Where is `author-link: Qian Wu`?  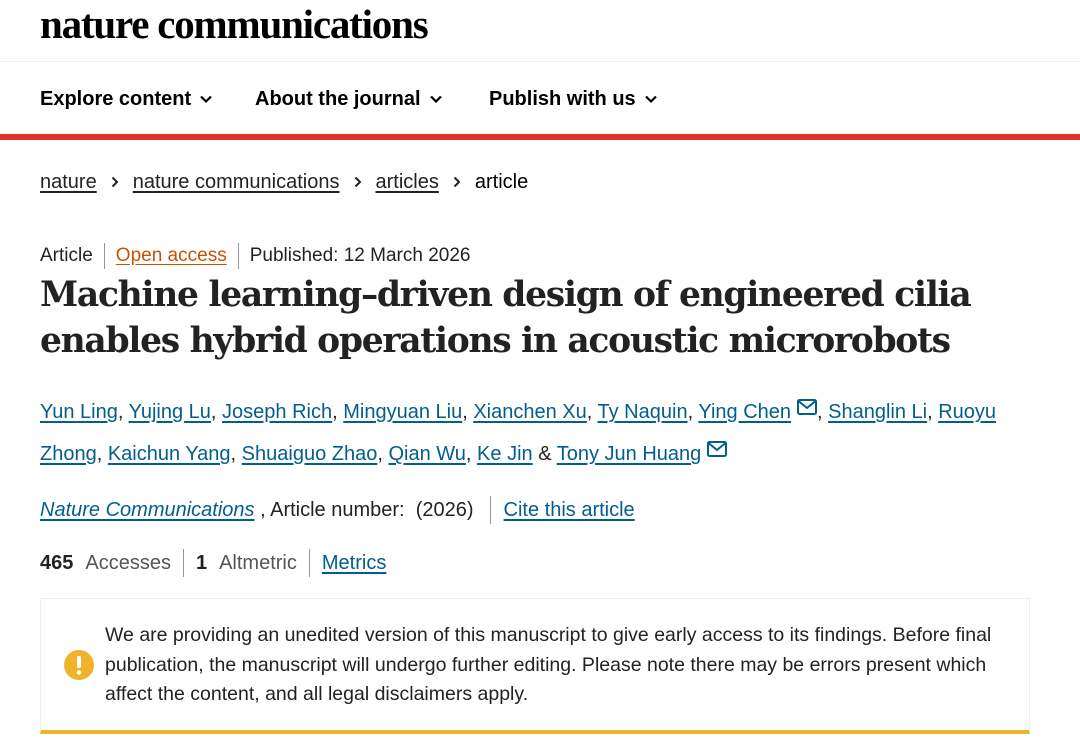
author-link: Qian Wu is located at coordinates (426, 454).